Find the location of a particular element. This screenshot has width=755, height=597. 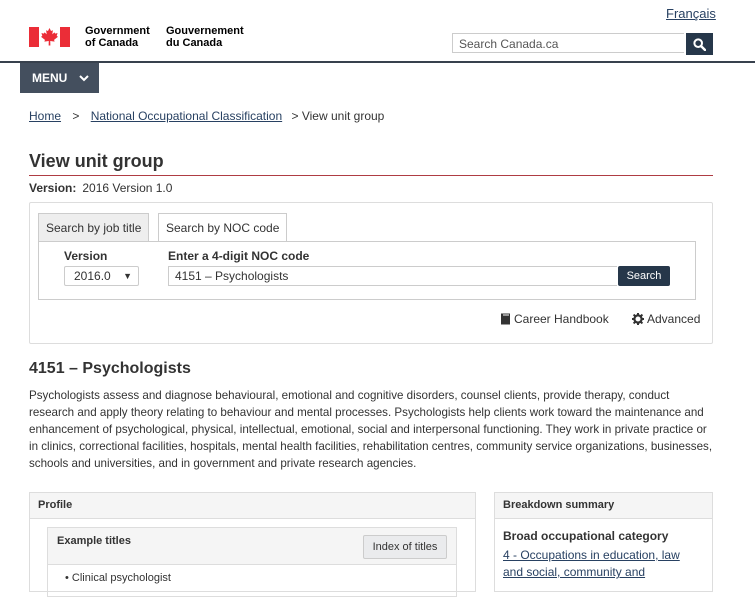

site-search-button is located at coordinates (699, 44).